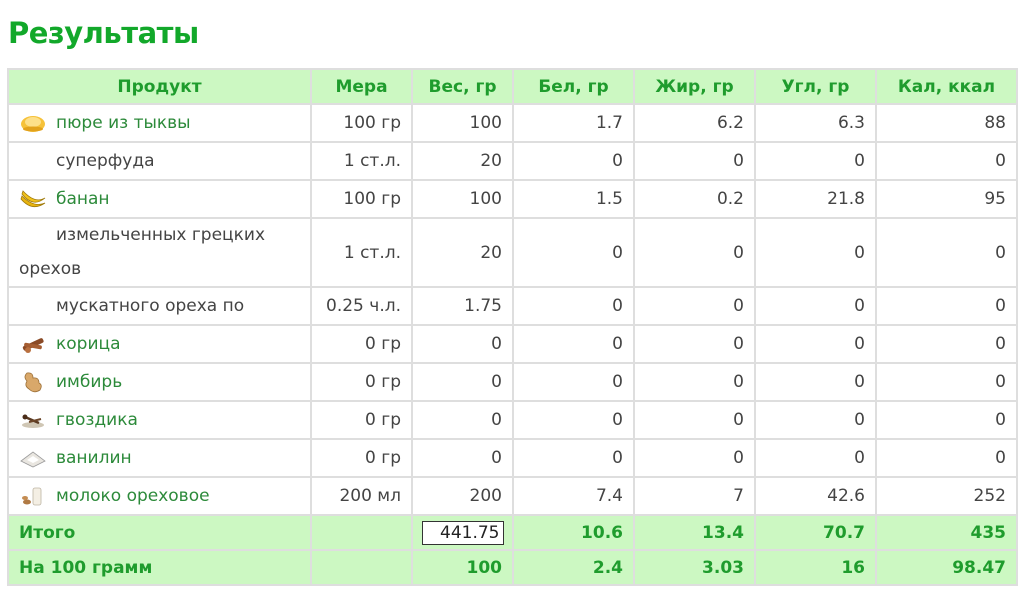 Image resolution: width=1022 pixels, height=606 pixels. Describe the element at coordinates (946, 199) in the screenshot. I see `cell-kcal: 95` at that location.